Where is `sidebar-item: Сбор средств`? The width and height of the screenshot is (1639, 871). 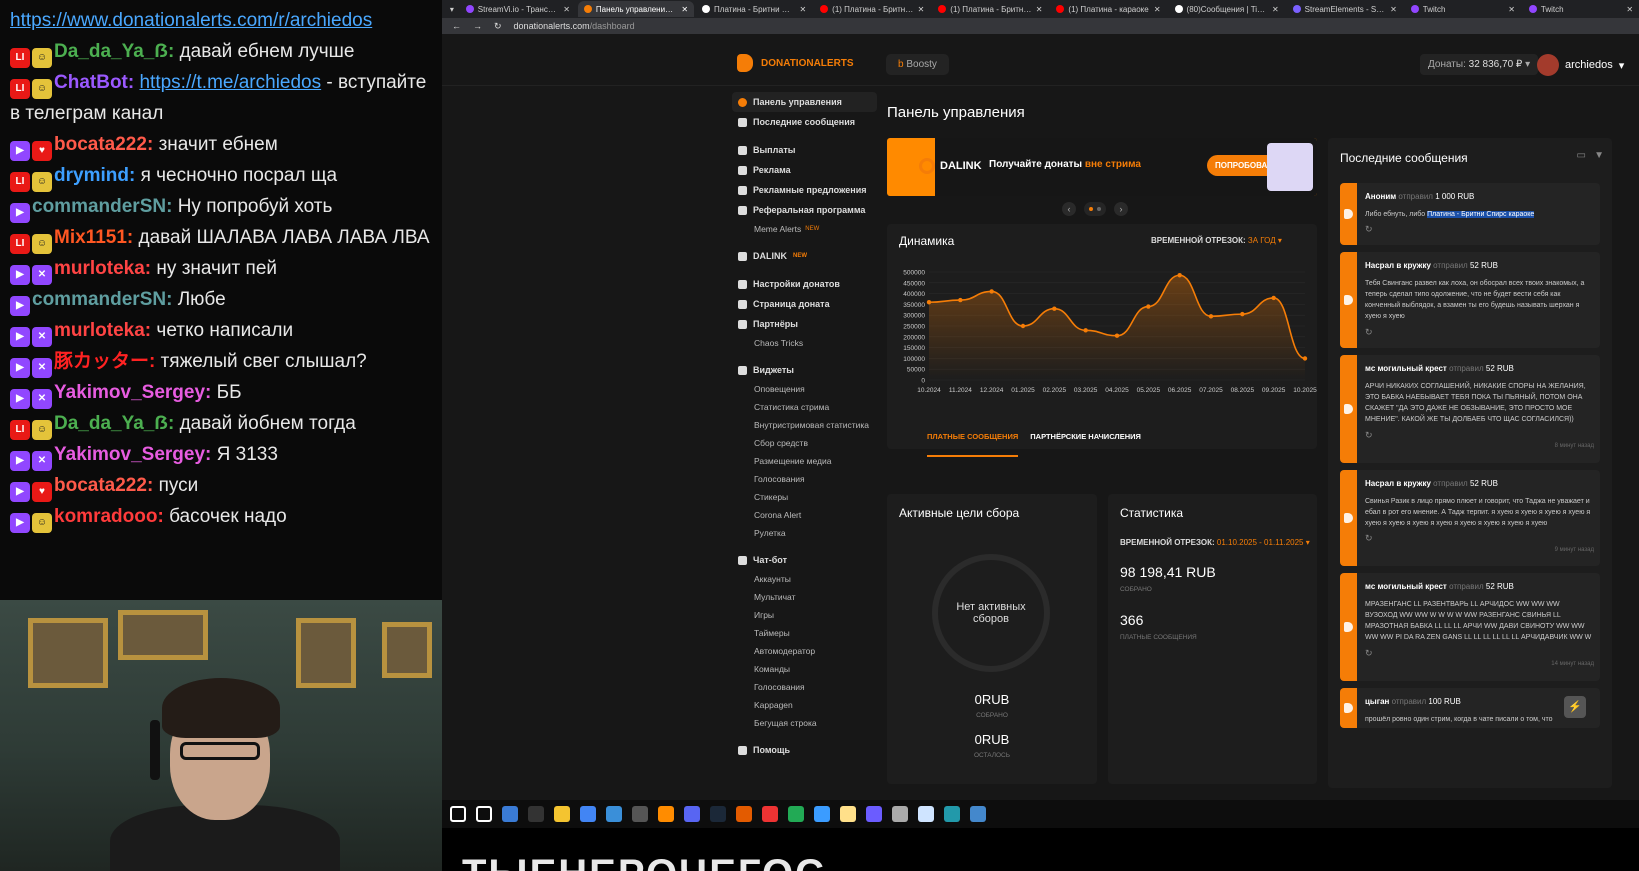 sidebar-item: Сбор средств is located at coordinates (804, 443).